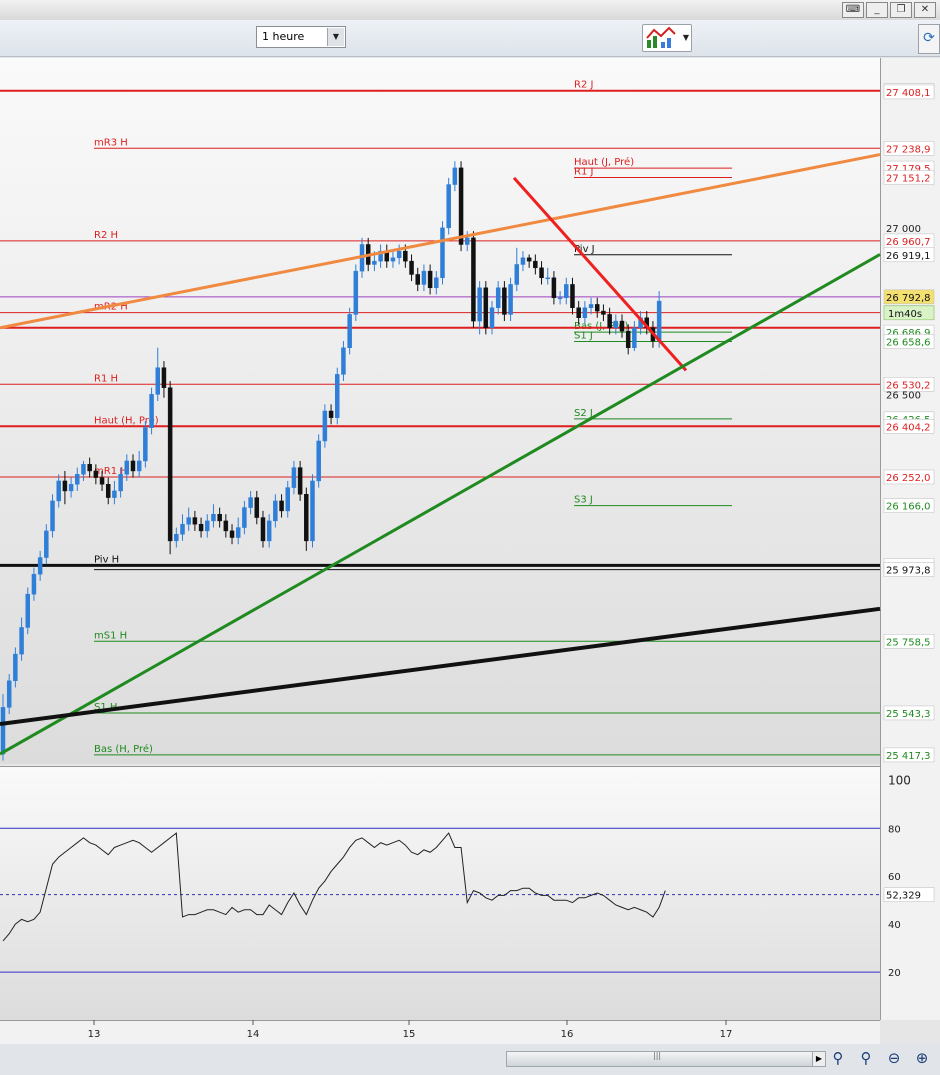 The width and height of the screenshot is (940, 1075). What do you see at coordinates (567, 1034) in the screenshot?
I see `time-tick-label: 16` at bounding box center [567, 1034].